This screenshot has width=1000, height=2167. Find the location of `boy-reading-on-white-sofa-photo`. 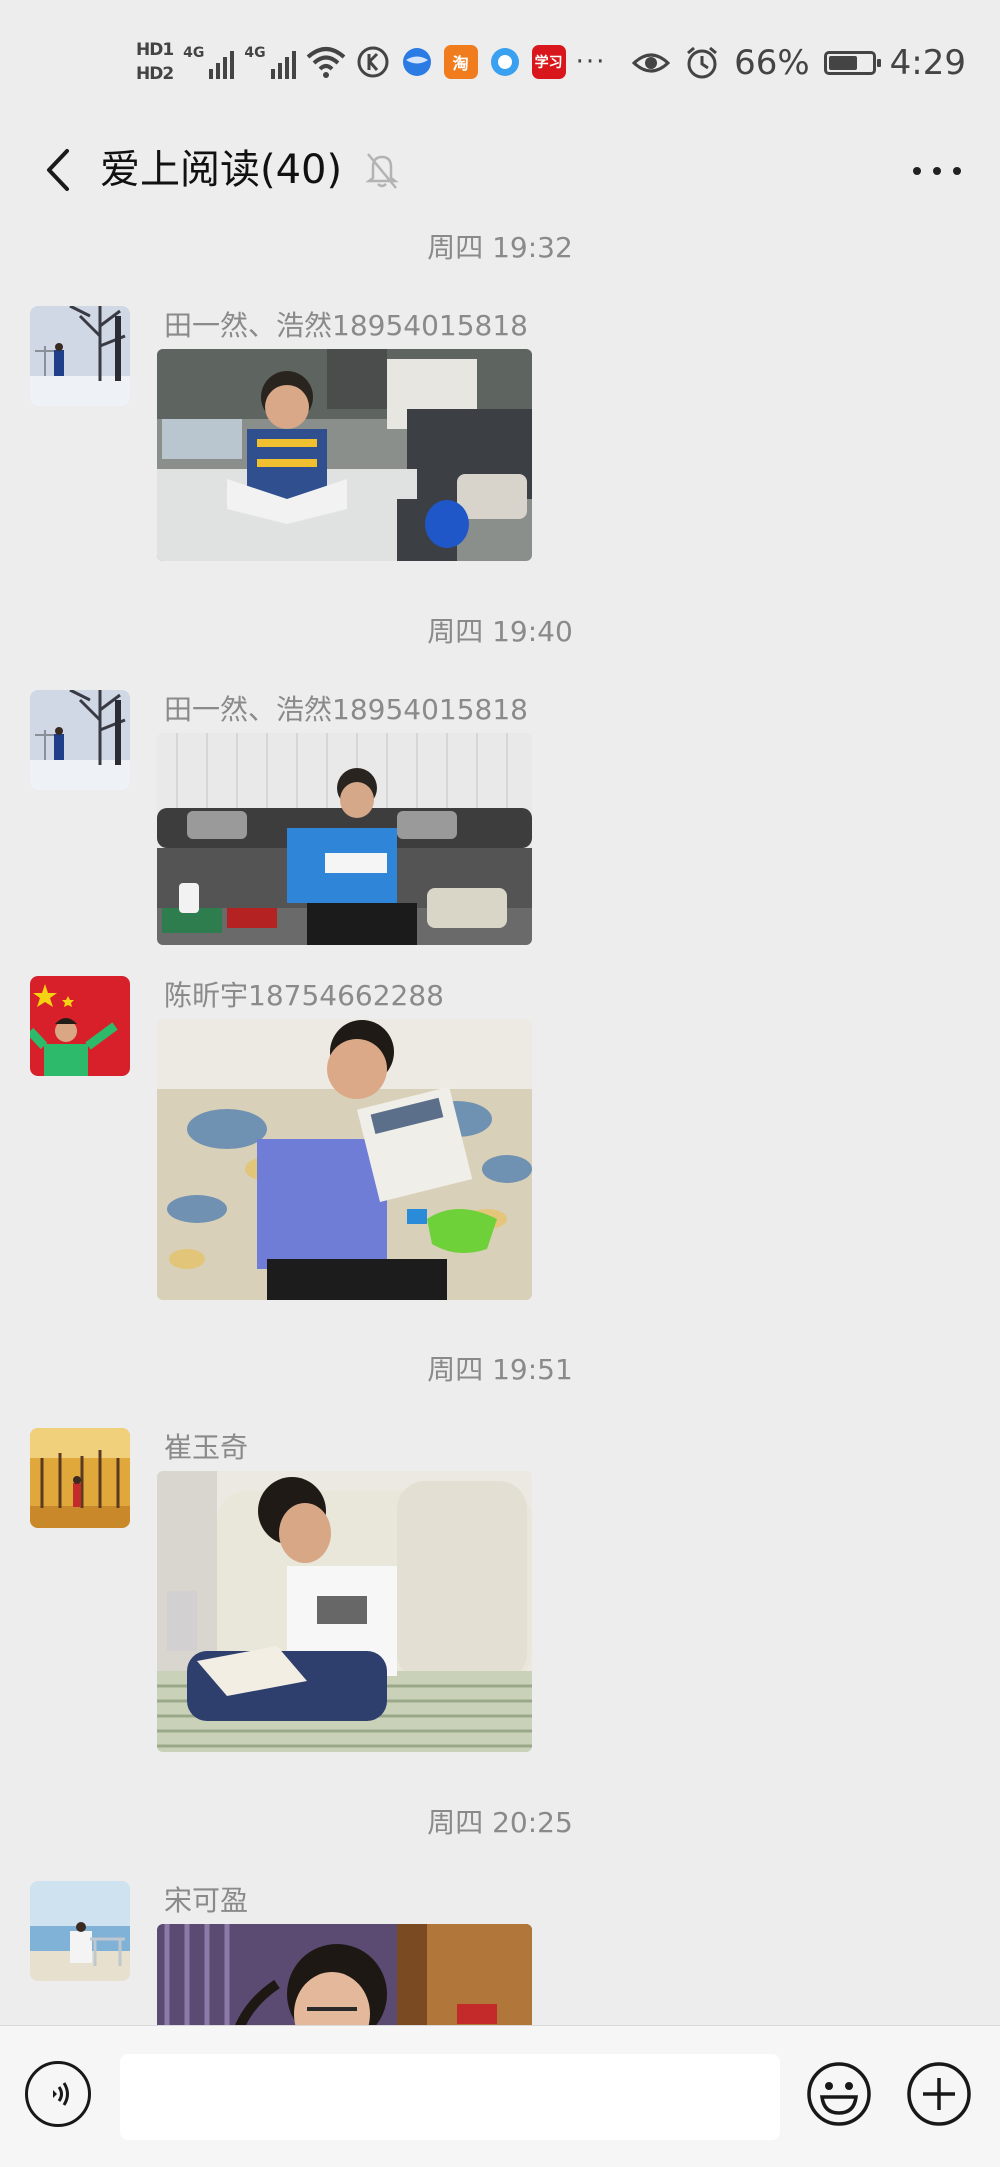

boy-reading-on-white-sofa-photo is located at coordinates (344, 1611).